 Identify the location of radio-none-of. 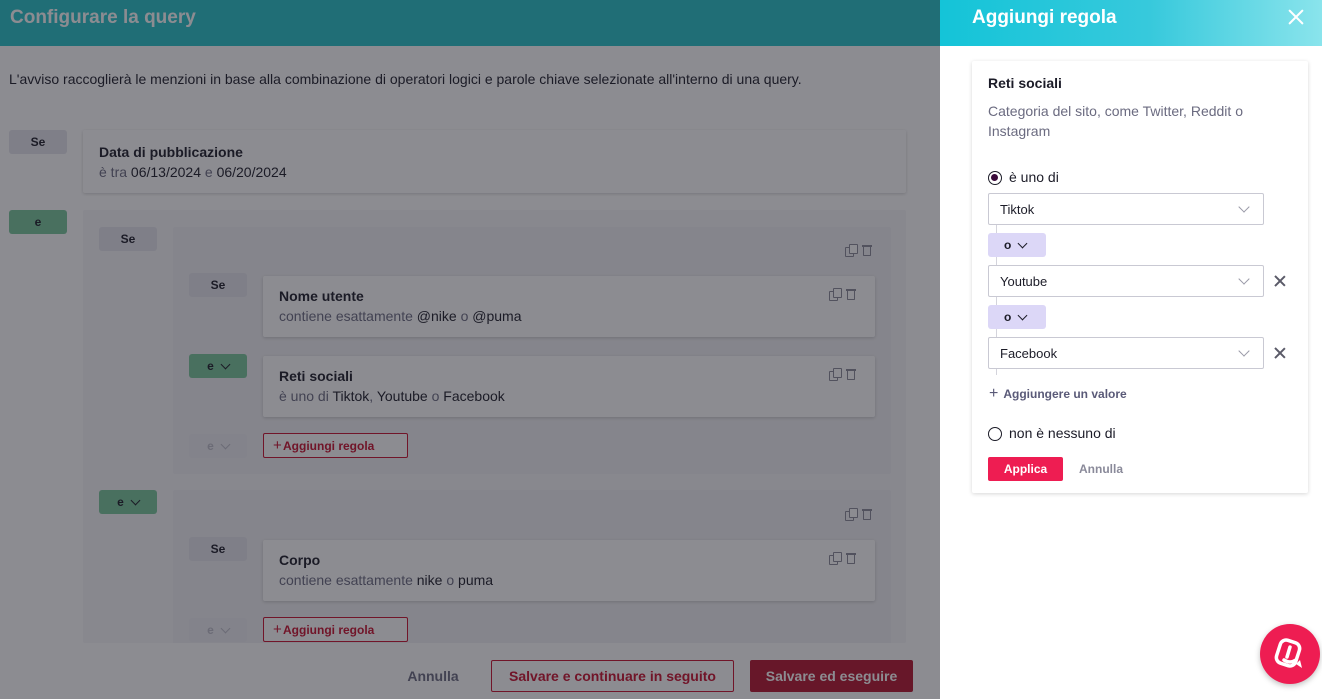
(995, 434).